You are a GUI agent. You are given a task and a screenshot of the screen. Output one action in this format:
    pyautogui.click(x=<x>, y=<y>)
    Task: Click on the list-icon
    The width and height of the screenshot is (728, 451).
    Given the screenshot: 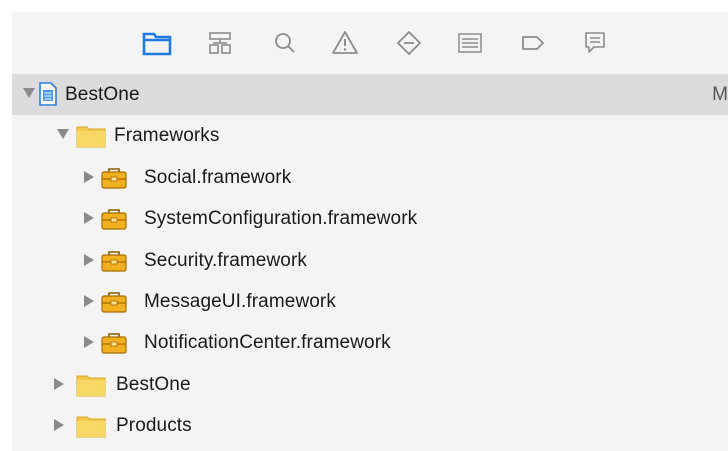 What is the action you would take?
    pyautogui.click(x=470, y=43)
    